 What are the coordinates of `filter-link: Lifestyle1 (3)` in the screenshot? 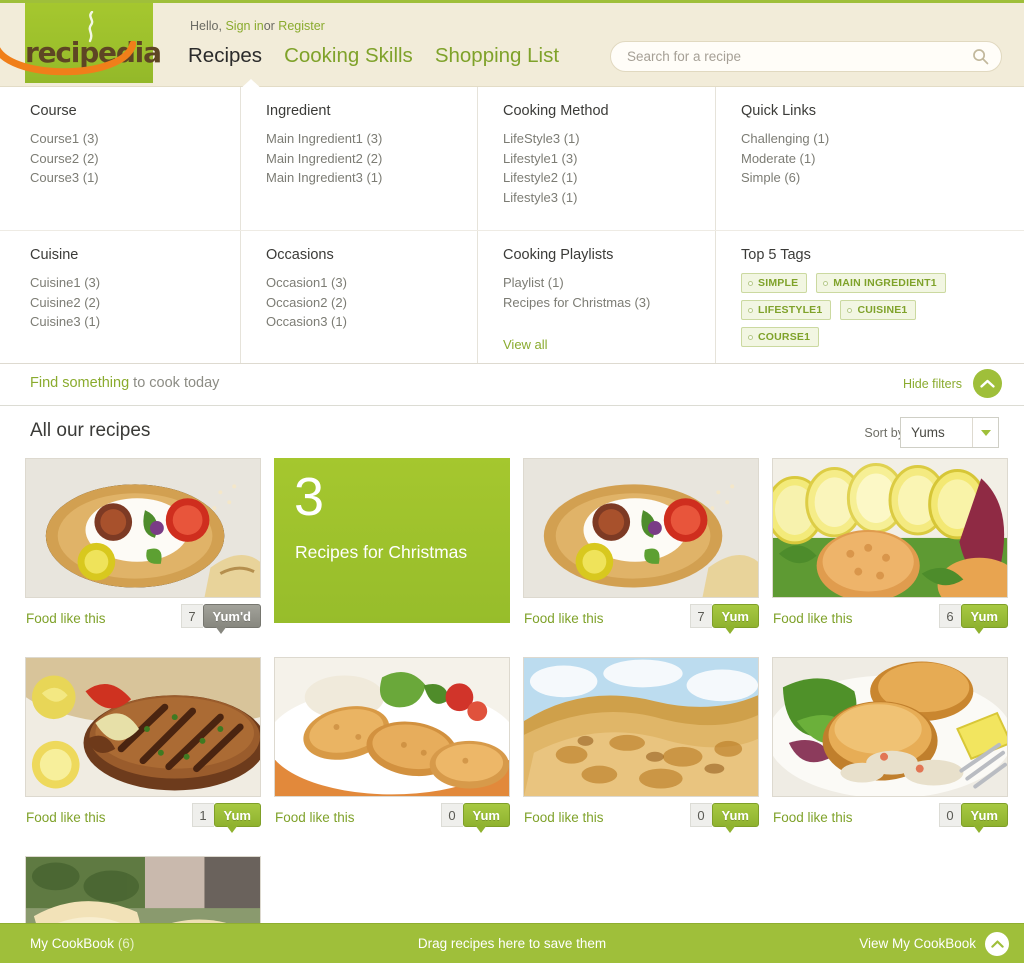 It's located at (599, 159).